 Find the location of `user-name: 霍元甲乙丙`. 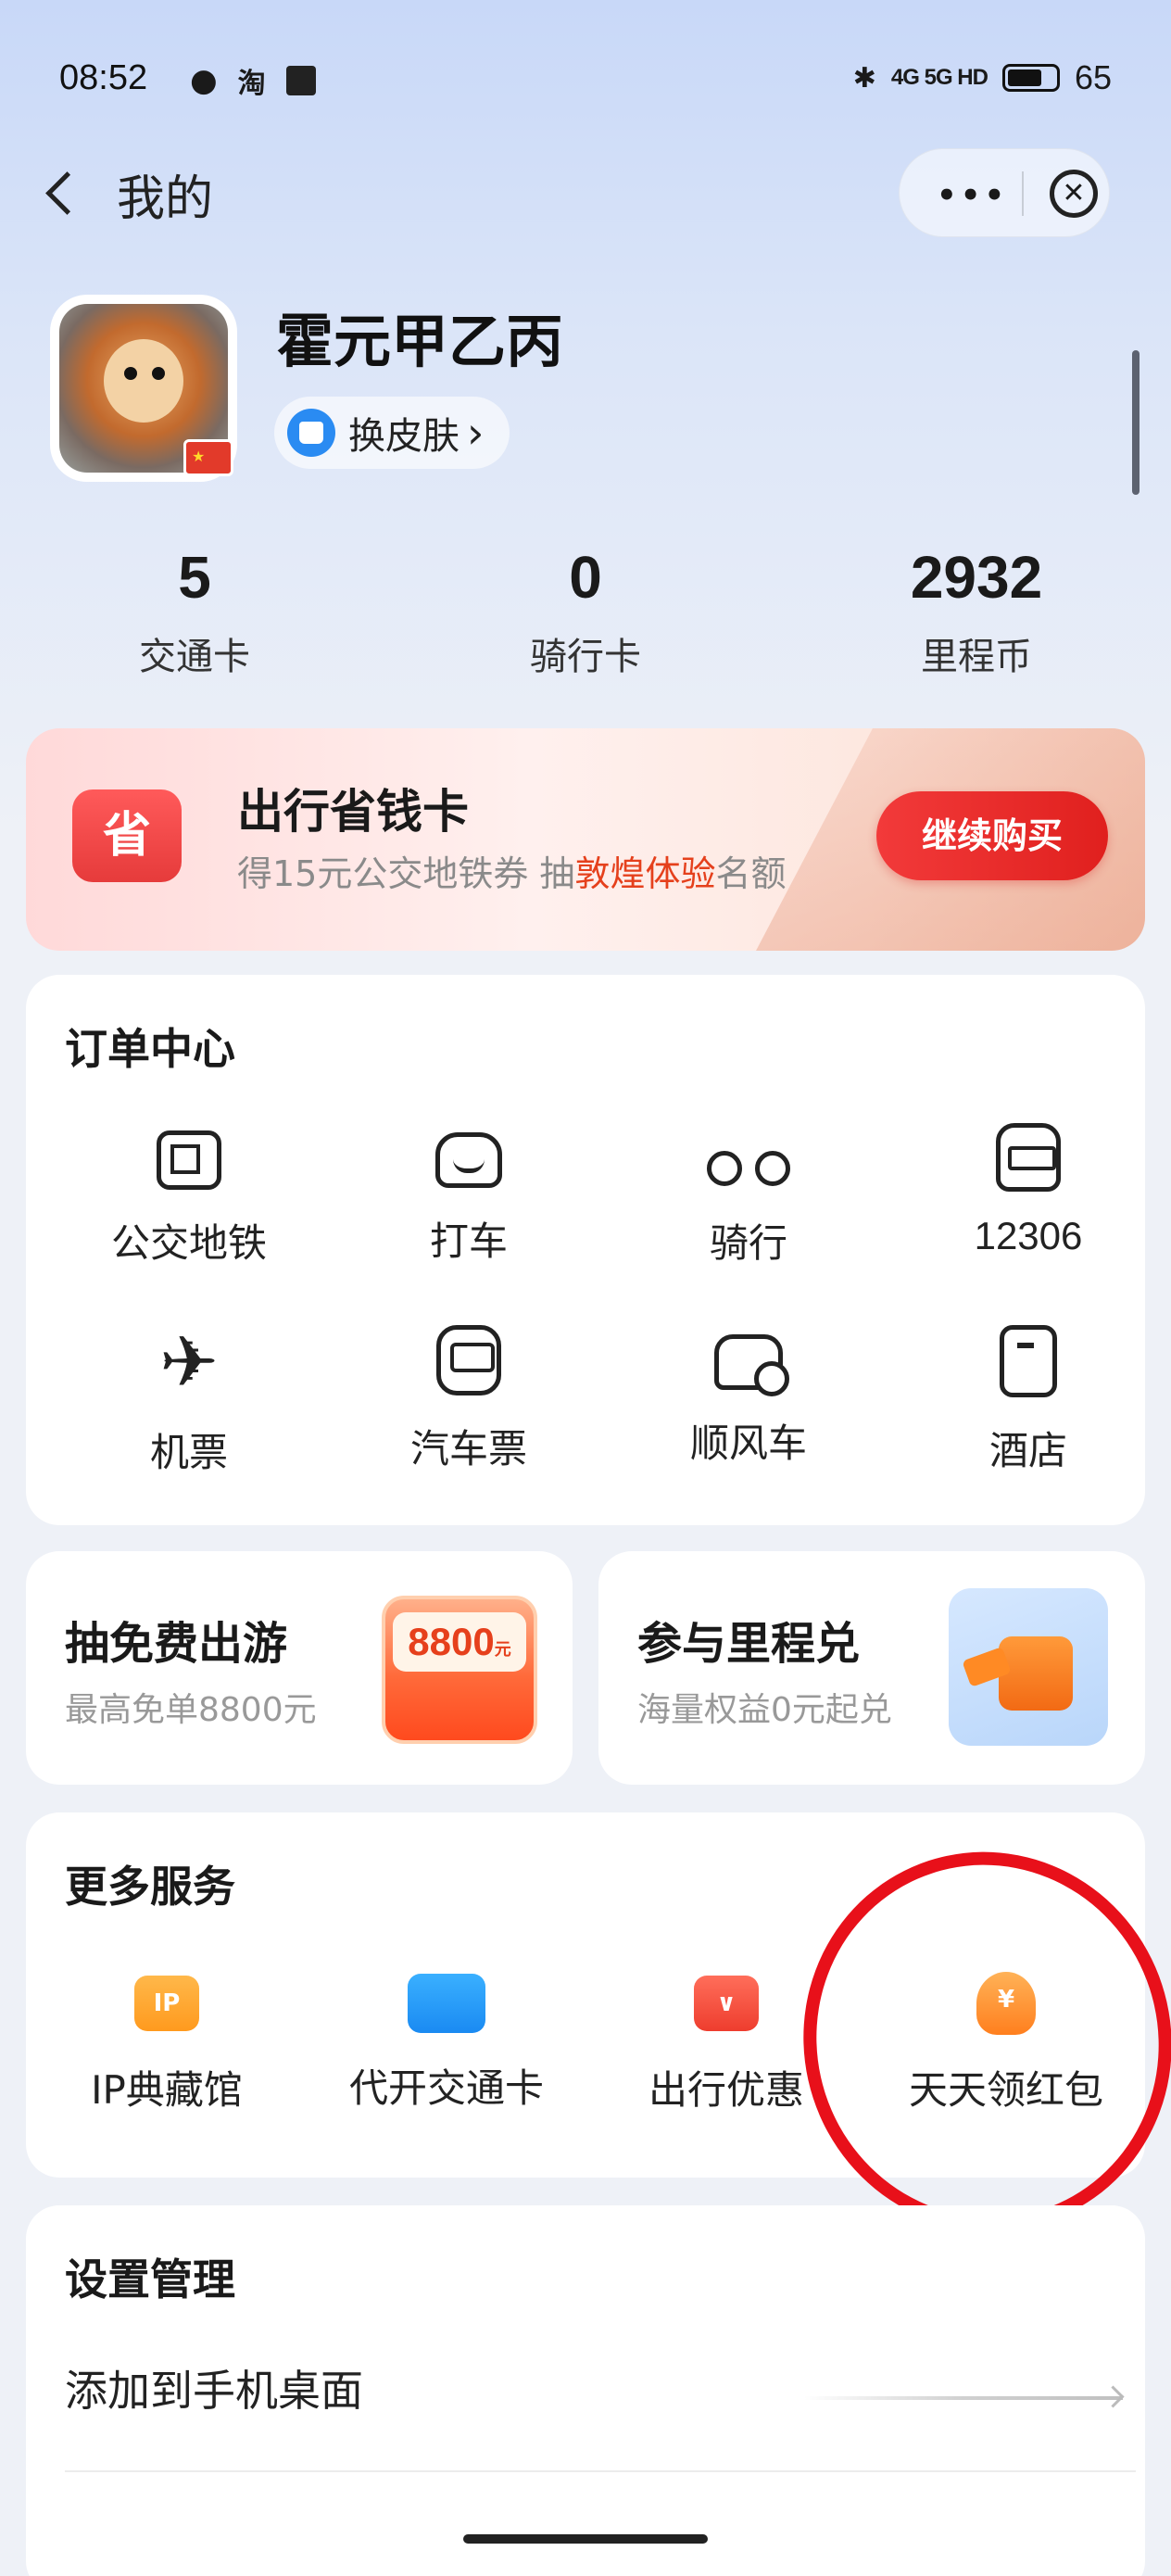

user-name: 霍元甲乙丙 is located at coordinates (420, 341).